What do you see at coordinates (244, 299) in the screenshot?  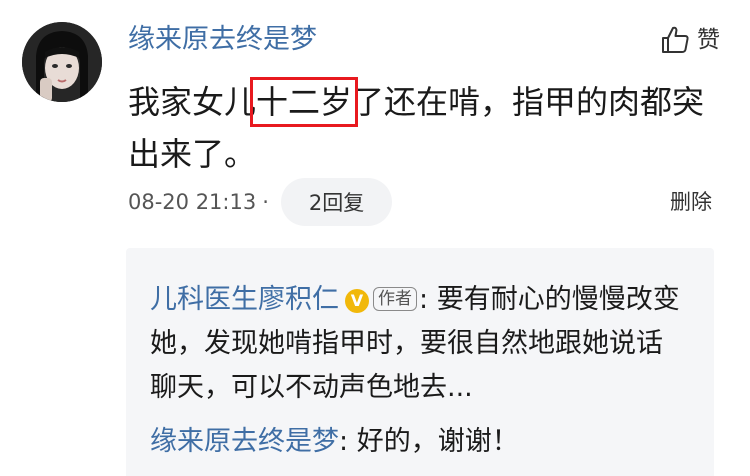 I see `reply-author: 儿科医生廖积仁` at bounding box center [244, 299].